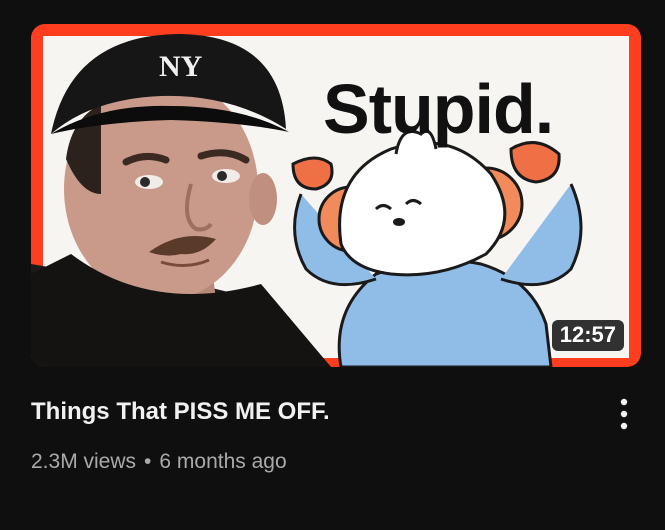 The height and width of the screenshot is (530, 665). Describe the element at coordinates (587, 335) in the screenshot. I see `duration-badge: 12:57` at that location.